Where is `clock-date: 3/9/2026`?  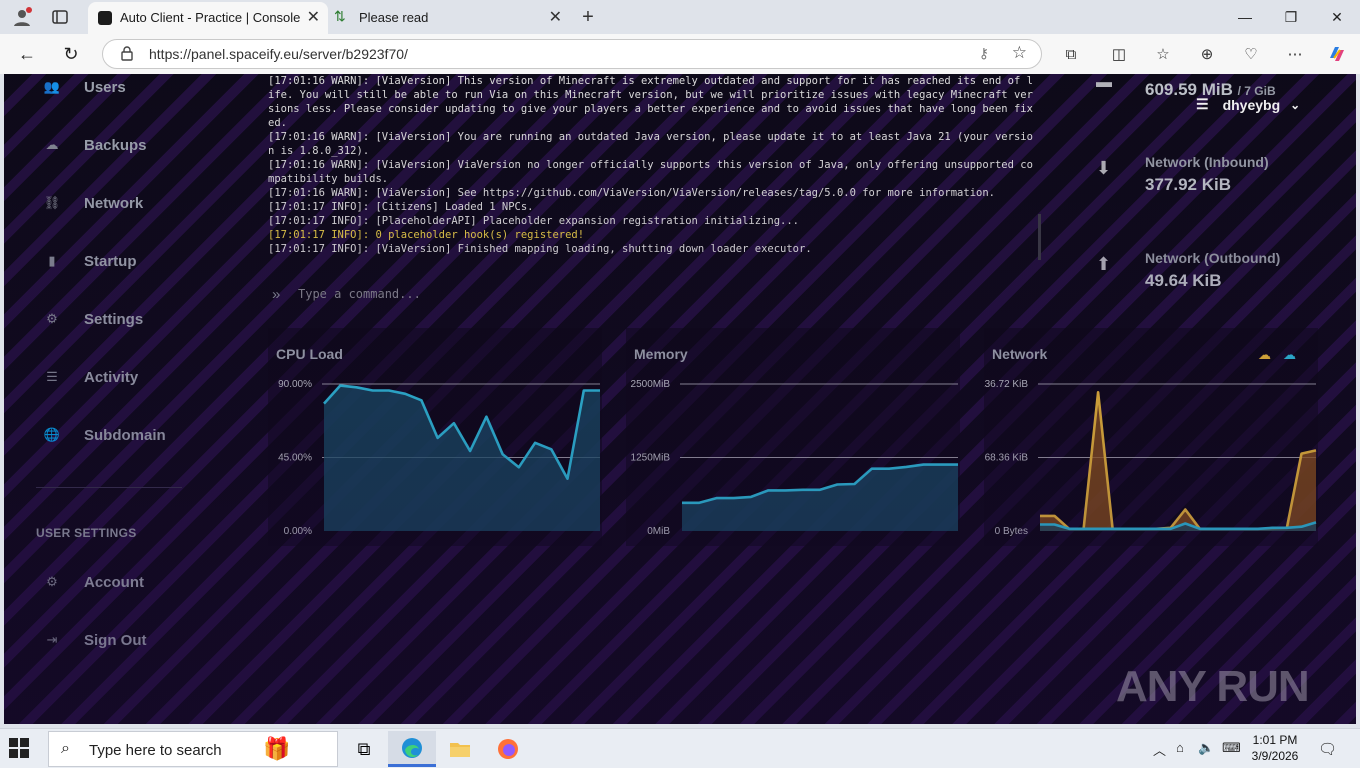 clock-date: 3/9/2026 is located at coordinates (1275, 756).